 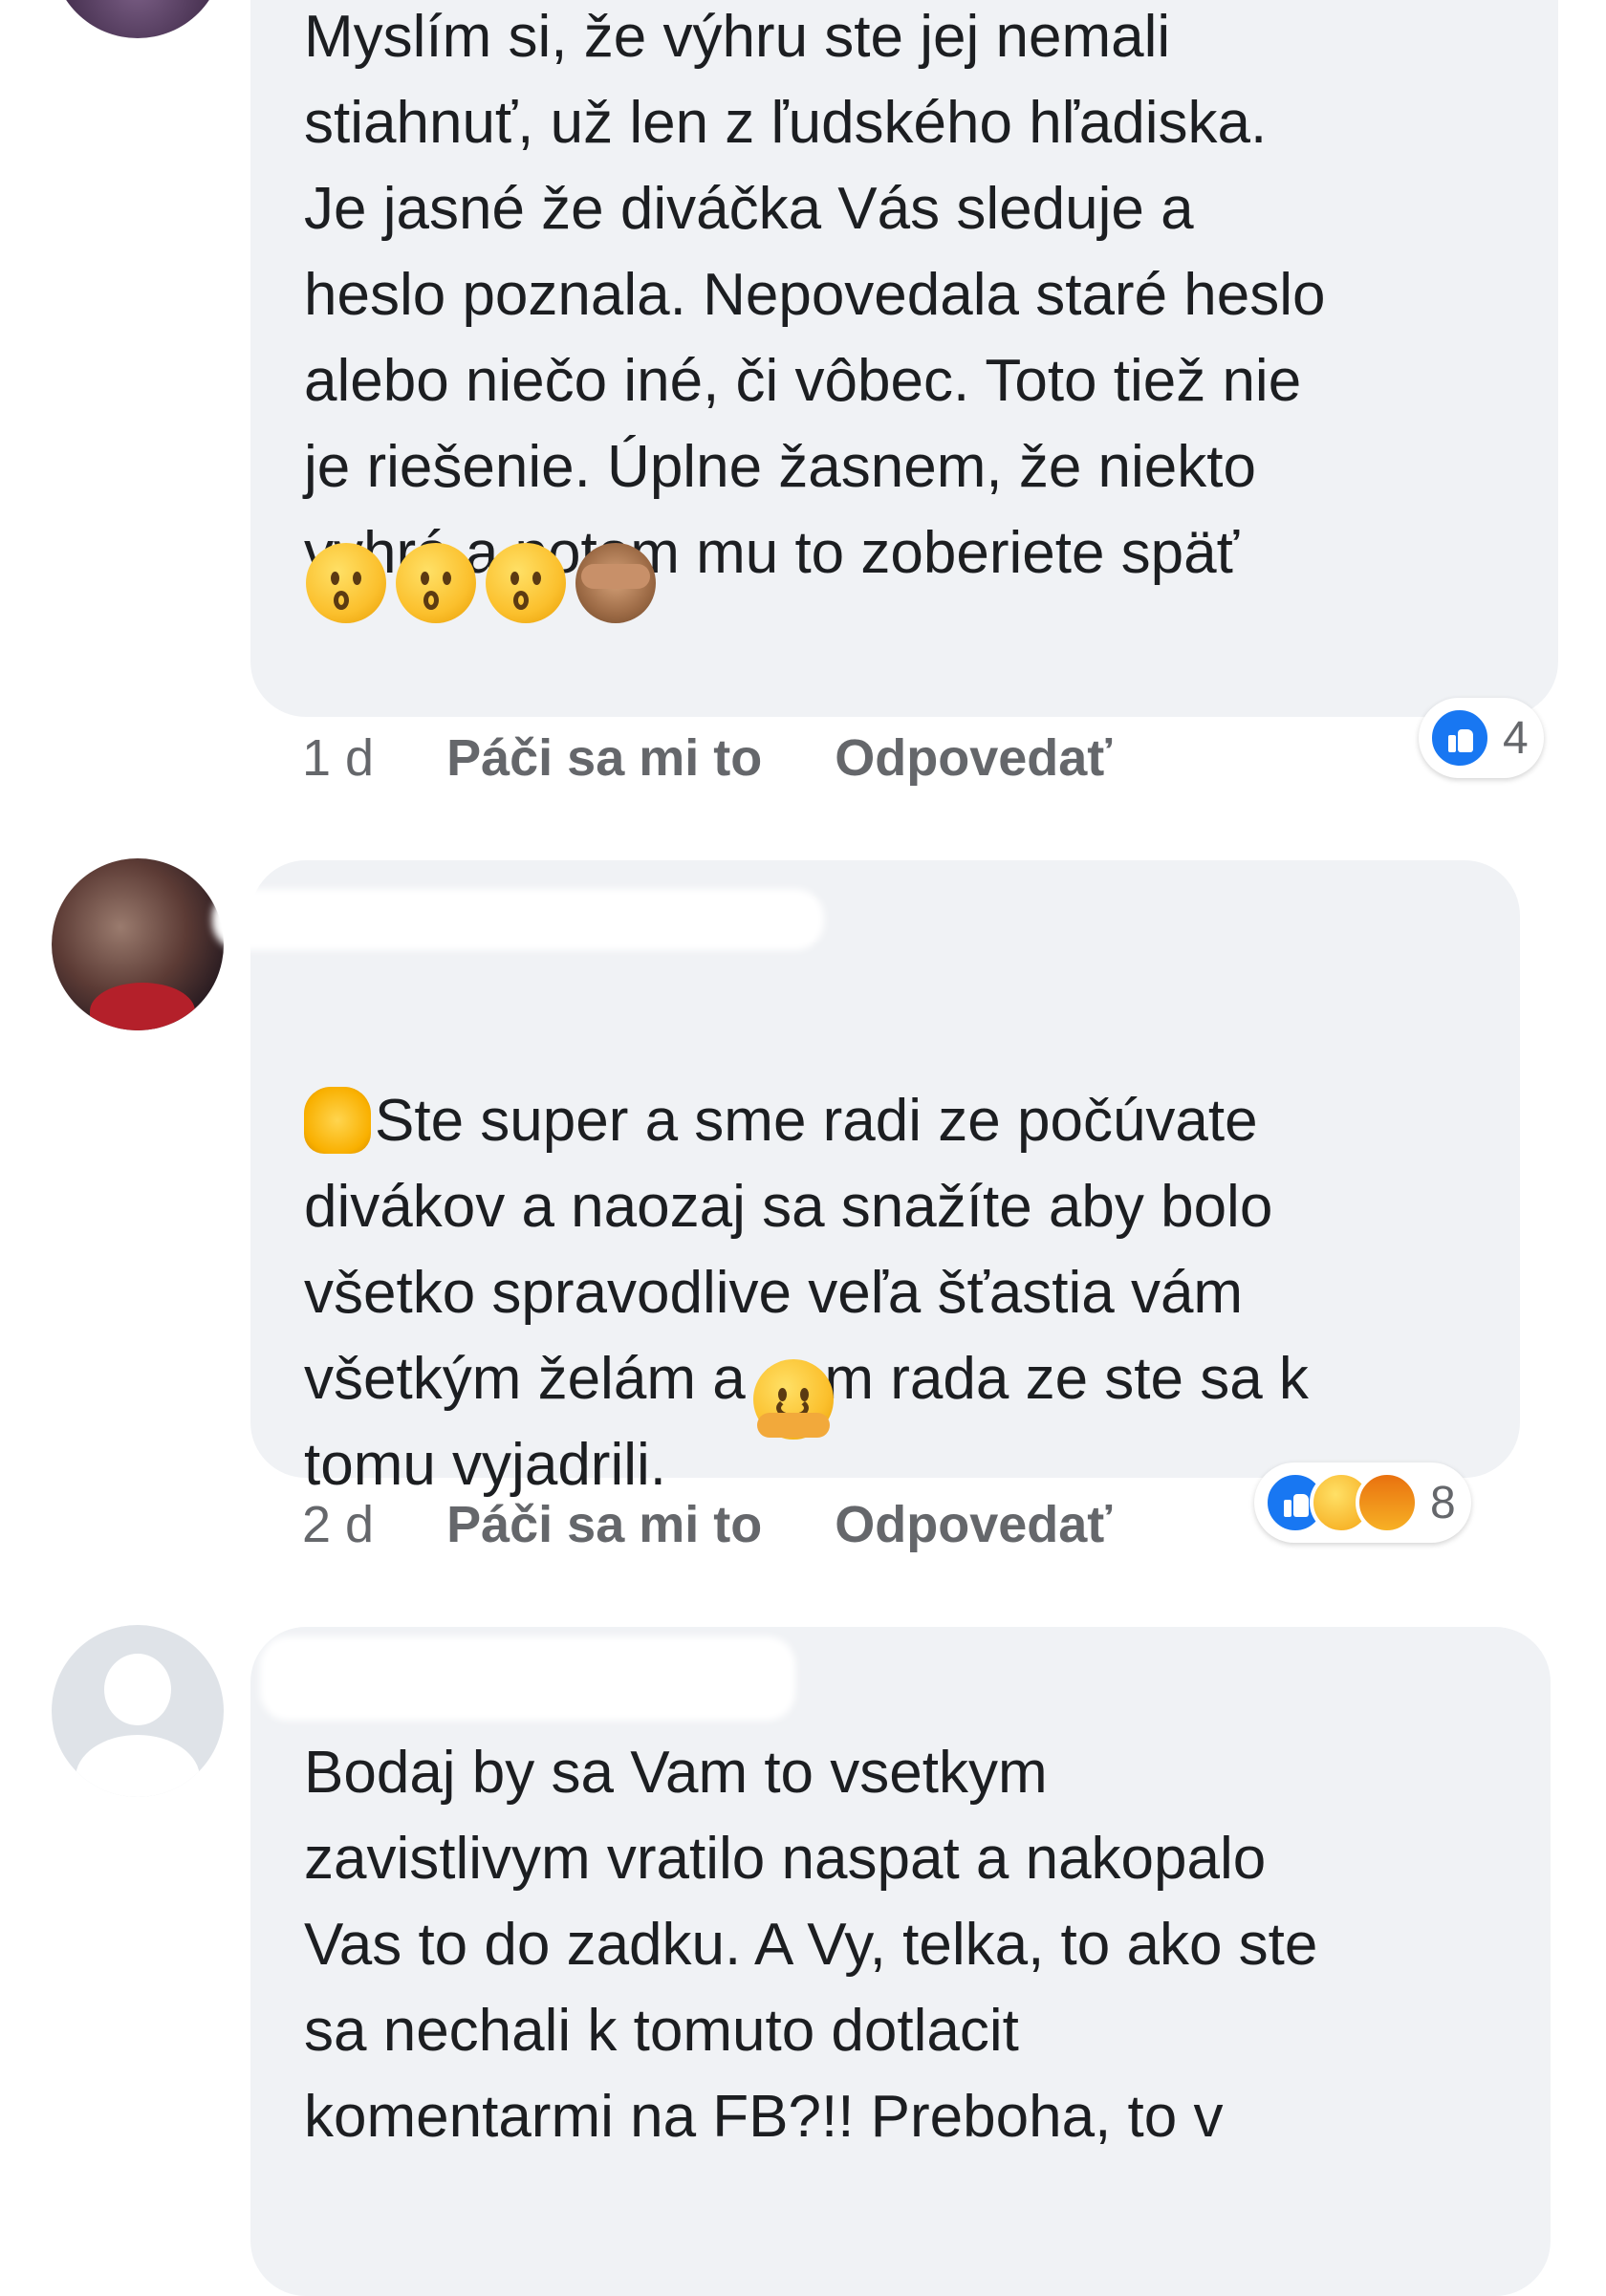 What do you see at coordinates (1443, 1502) in the screenshot?
I see `reaction-count: 8` at bounding box center [1443, 1502].